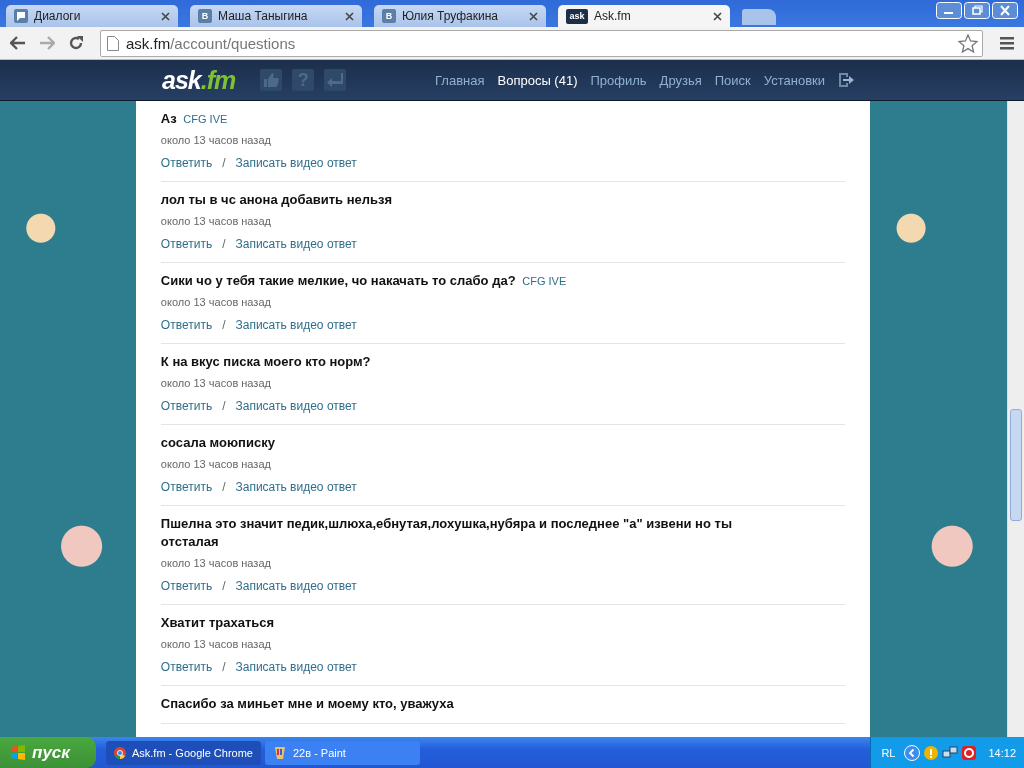  I want to click on question-text: Хватит трахаться, so click(218, 623).